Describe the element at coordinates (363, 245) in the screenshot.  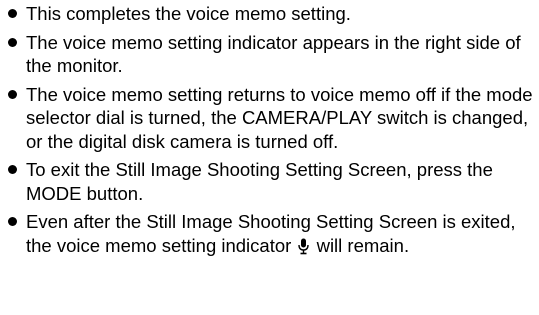
I see `bullet-text-after-icon: will remain.` at that location.